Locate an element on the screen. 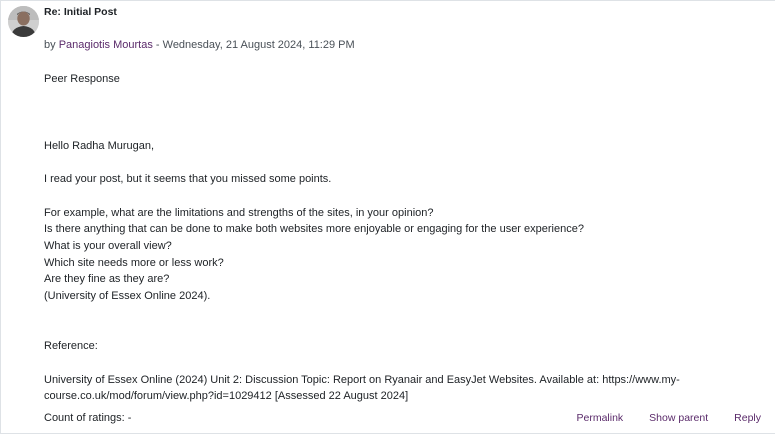 The height and width of the screenshot is (435, 776). post-actions: Permalink Show parent Reply is located at coordinates (668, 418).